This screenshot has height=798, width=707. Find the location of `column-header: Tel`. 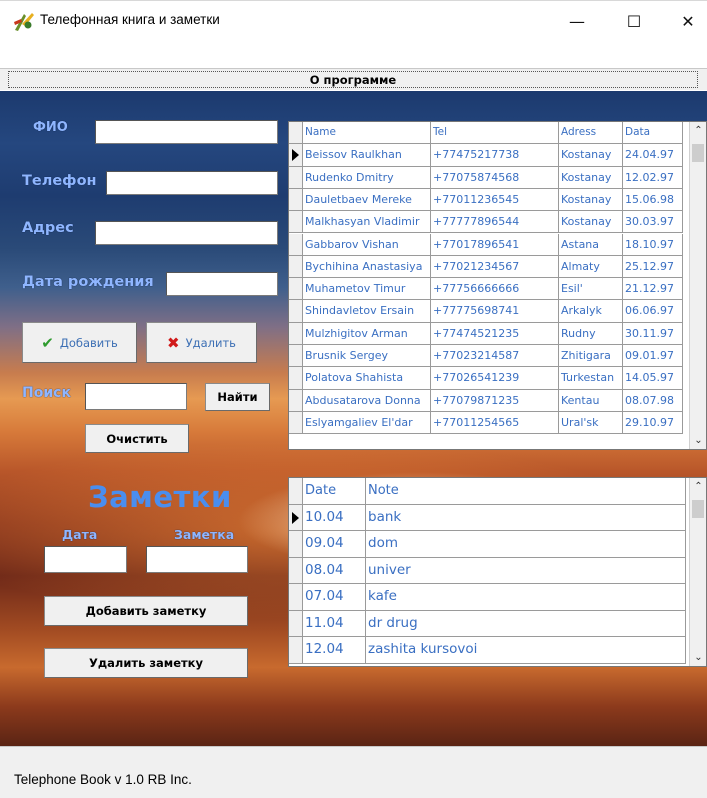

column-header: Tel is located at coordinates (495, 133).